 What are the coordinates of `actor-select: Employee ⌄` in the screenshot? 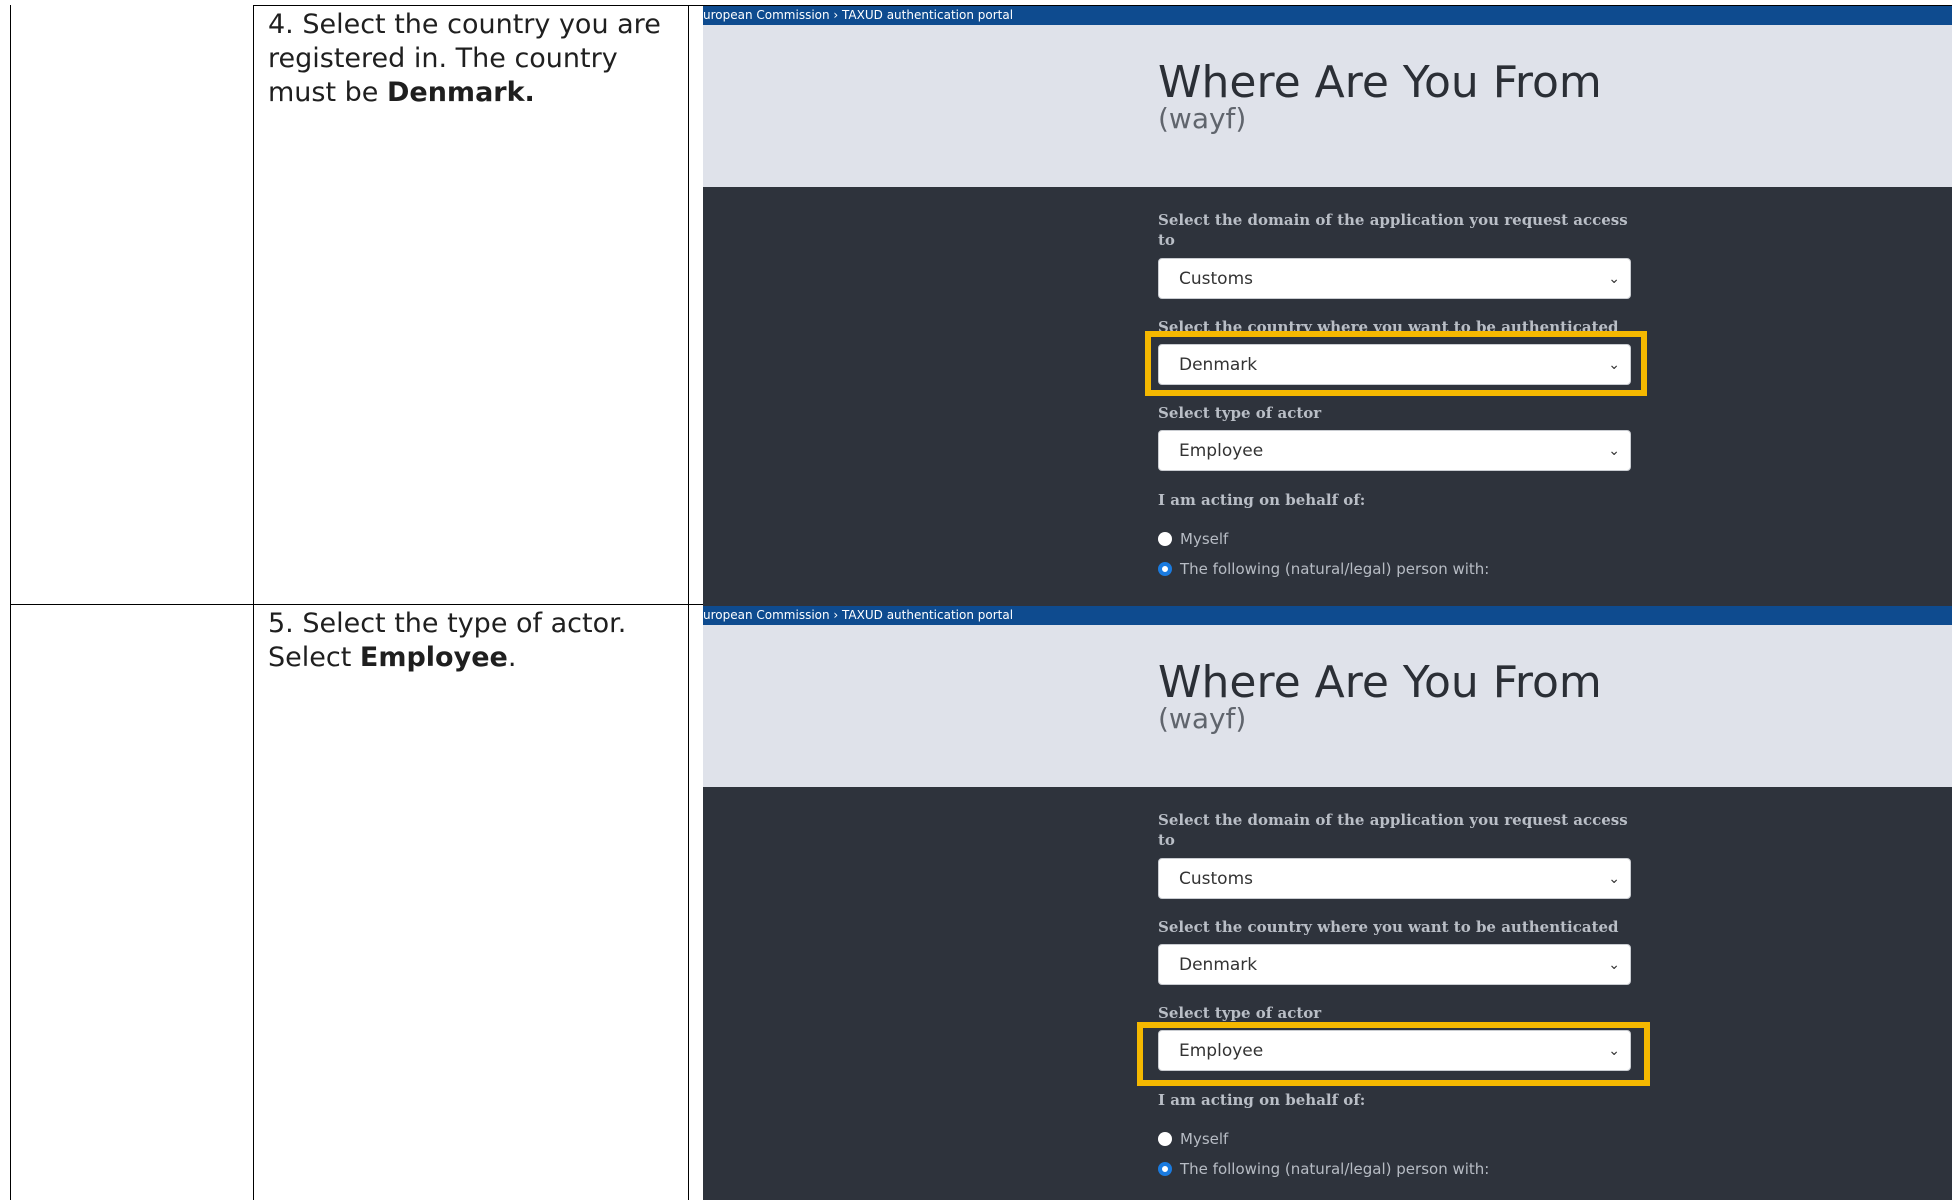 It's located at (1394, 450).